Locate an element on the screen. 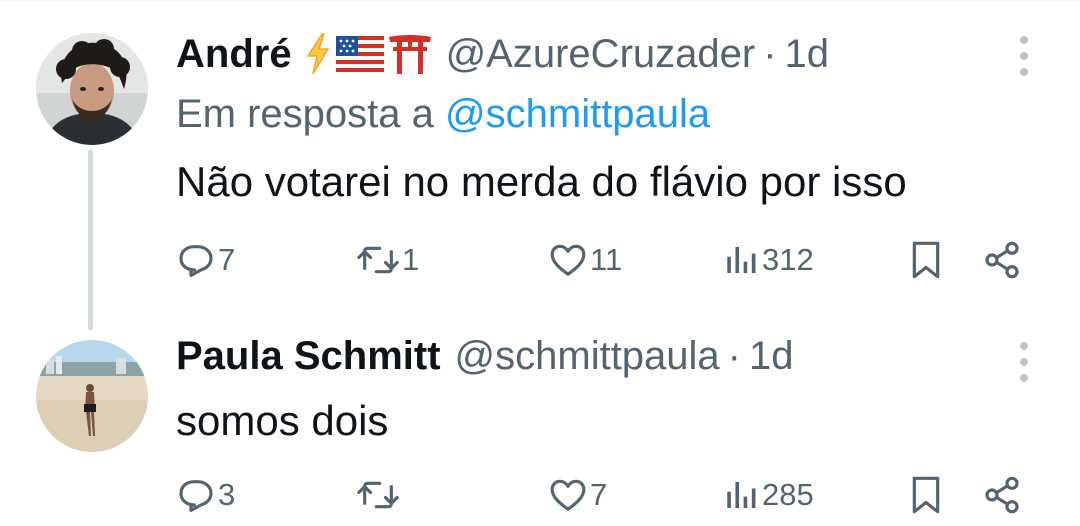  like-button: 7 is located at coordinates (577, 495).